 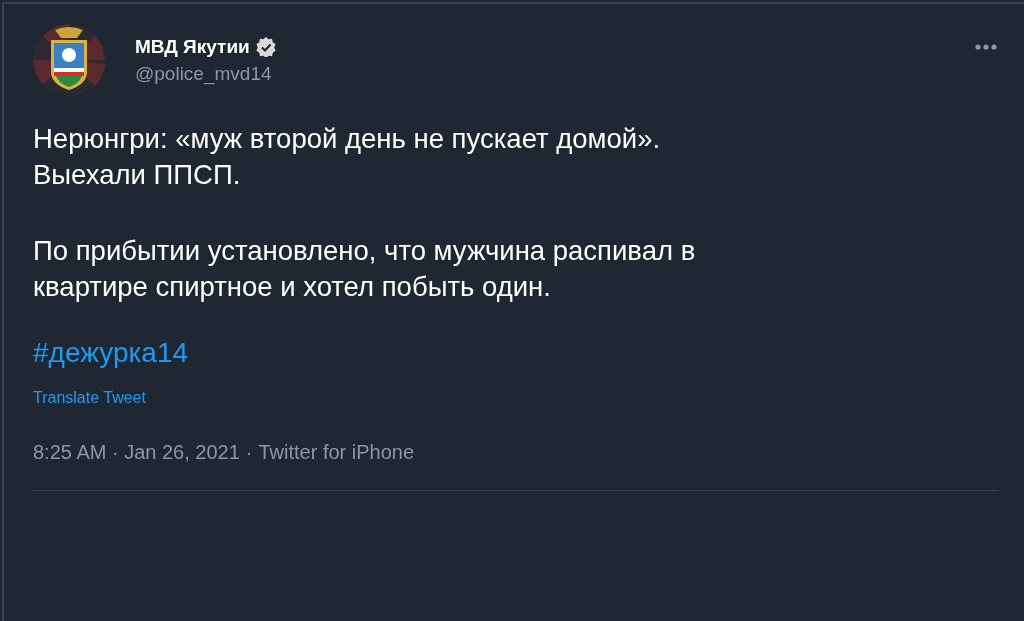 I want to click on translate-link: Translate Tweet, so click(x=89, y=398).